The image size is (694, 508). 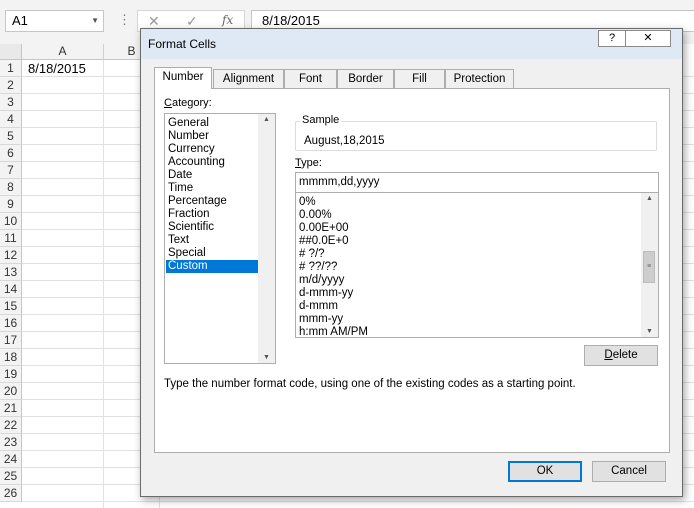 I want to click on dialog-titlebar: Format Cells ? ✕, so click(x=411, y=44).